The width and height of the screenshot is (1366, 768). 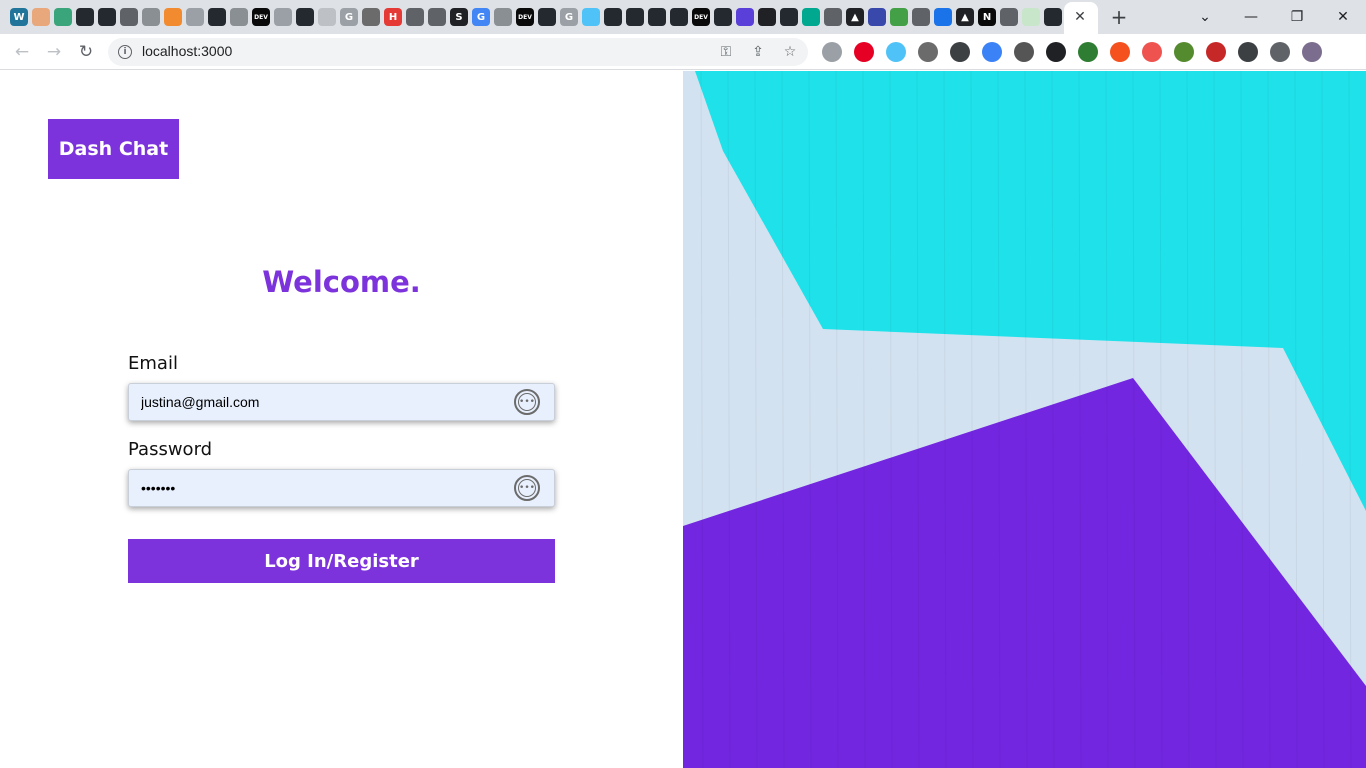 I want to click on email-label: Email, so click(x=153, y=363).